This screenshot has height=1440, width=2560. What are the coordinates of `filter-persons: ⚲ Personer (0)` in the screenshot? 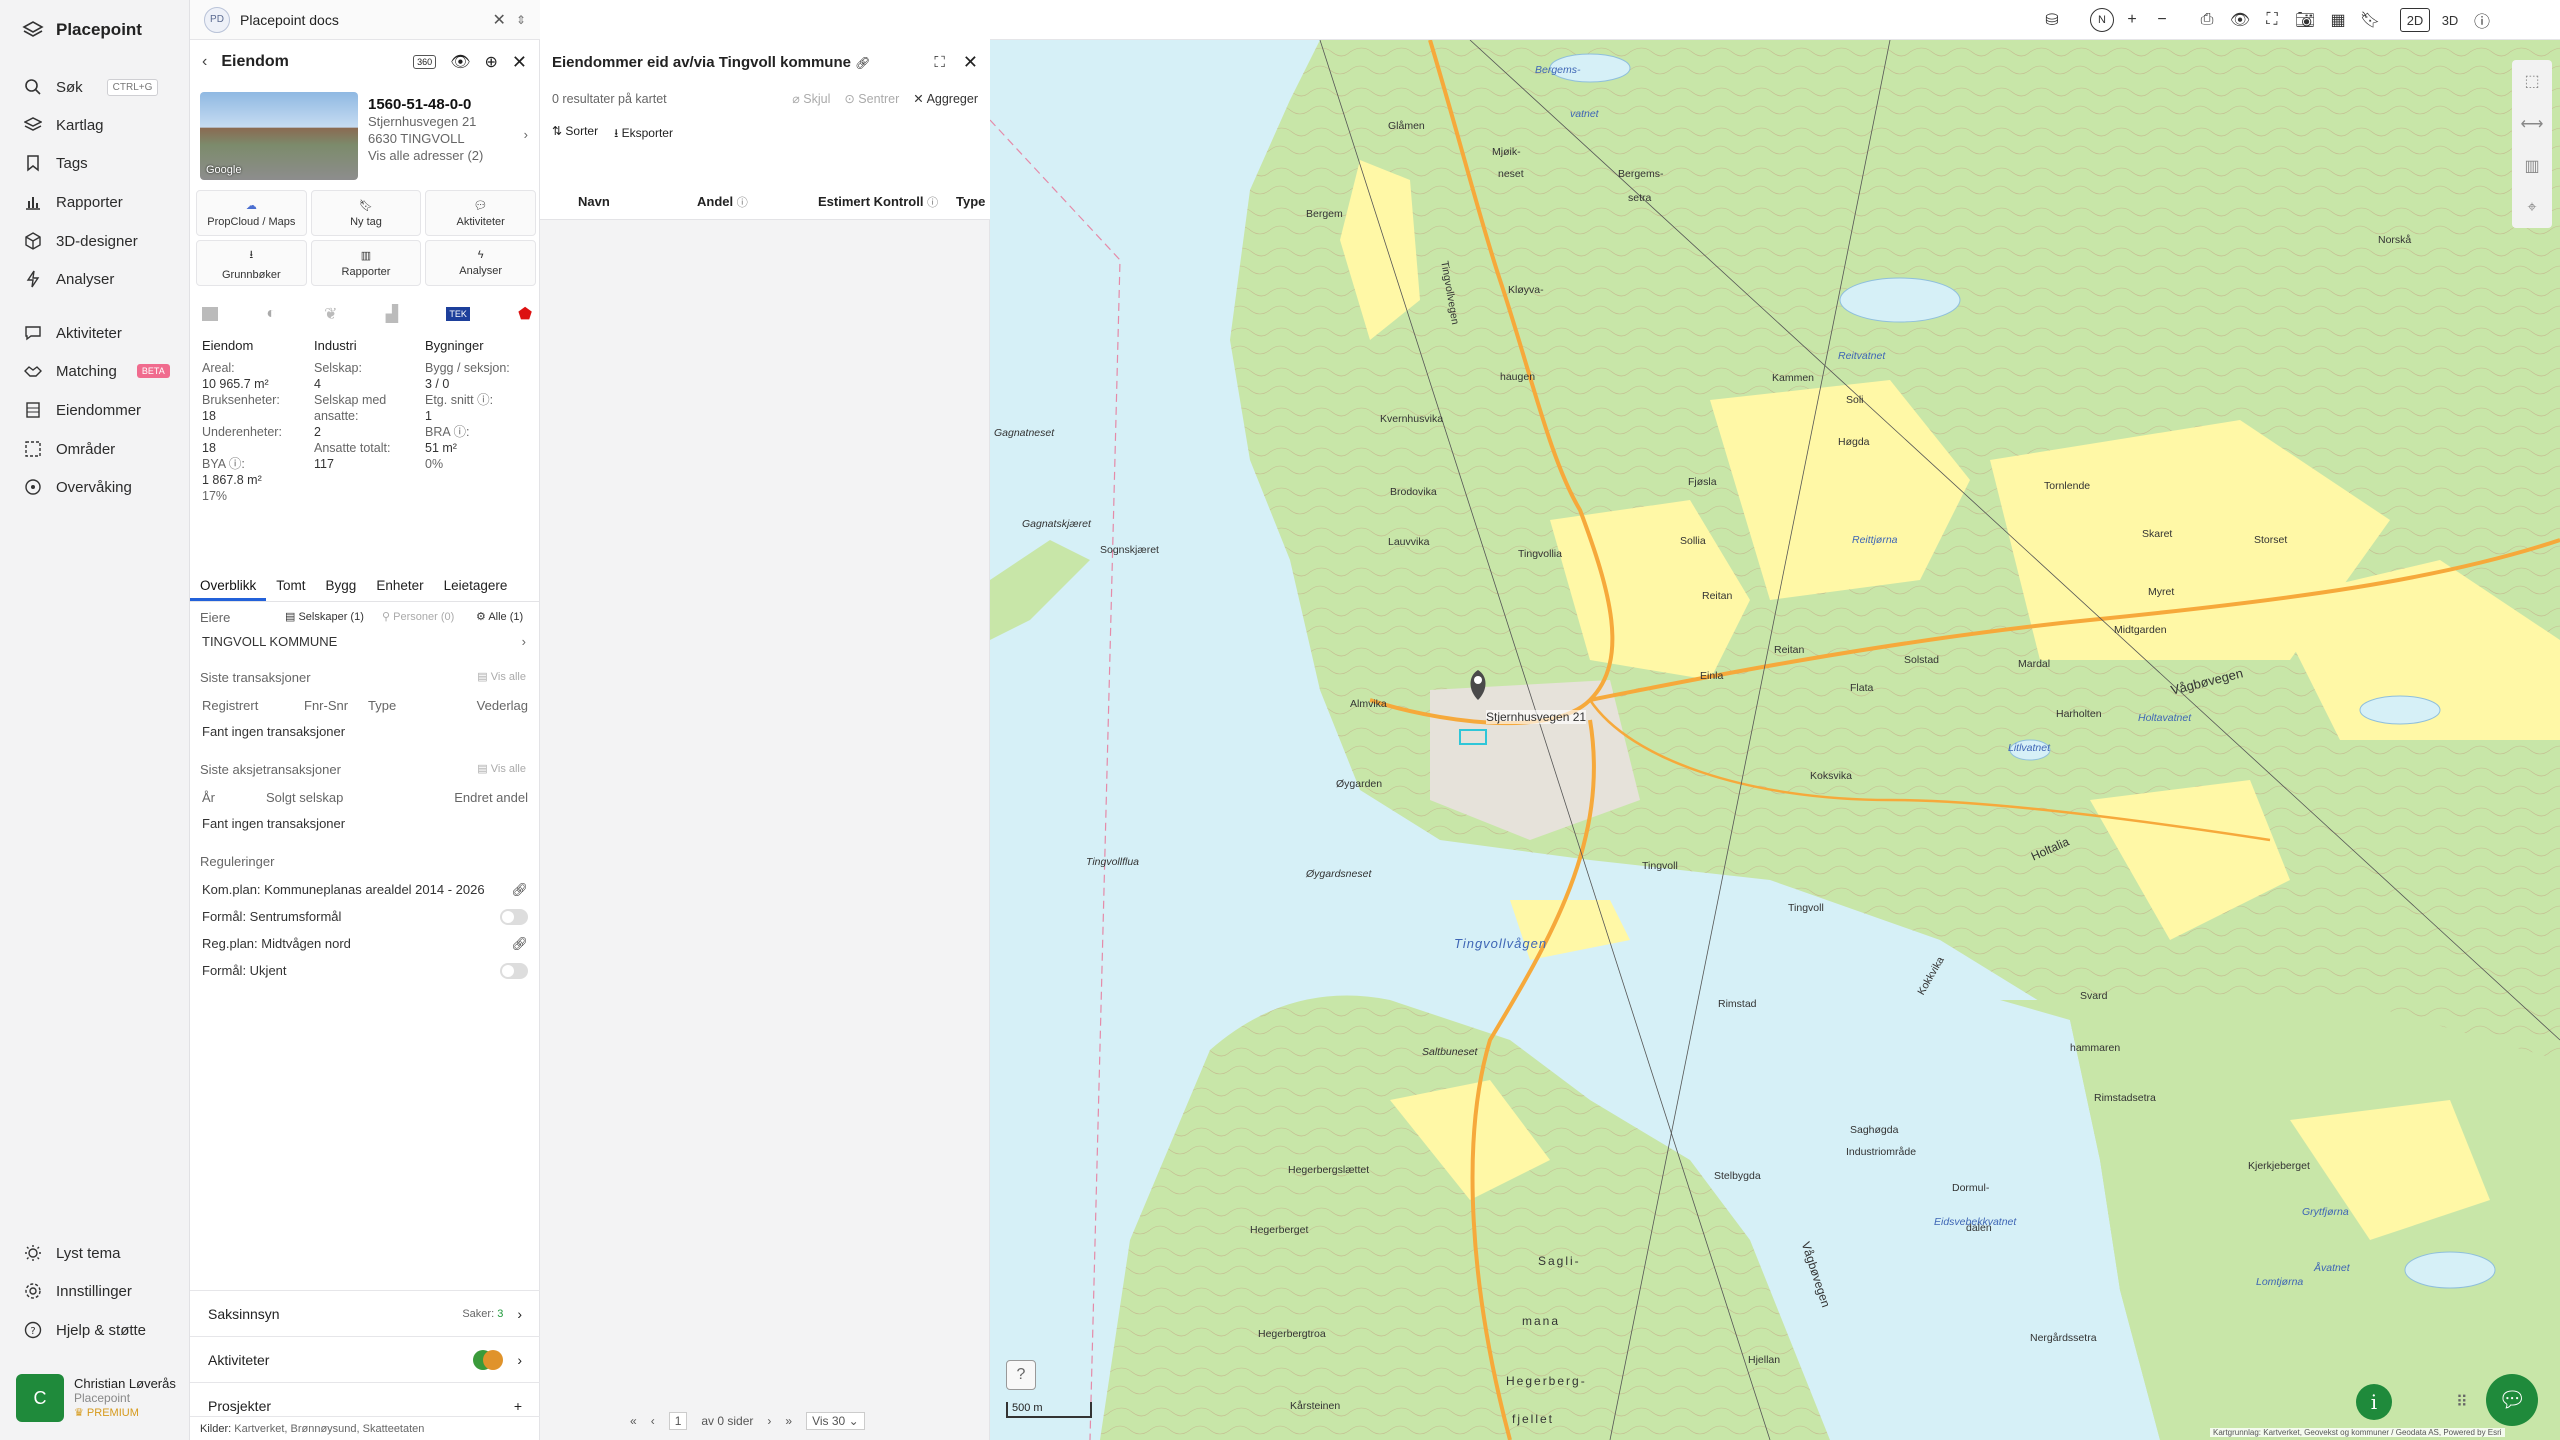 It's located at (418, 616).